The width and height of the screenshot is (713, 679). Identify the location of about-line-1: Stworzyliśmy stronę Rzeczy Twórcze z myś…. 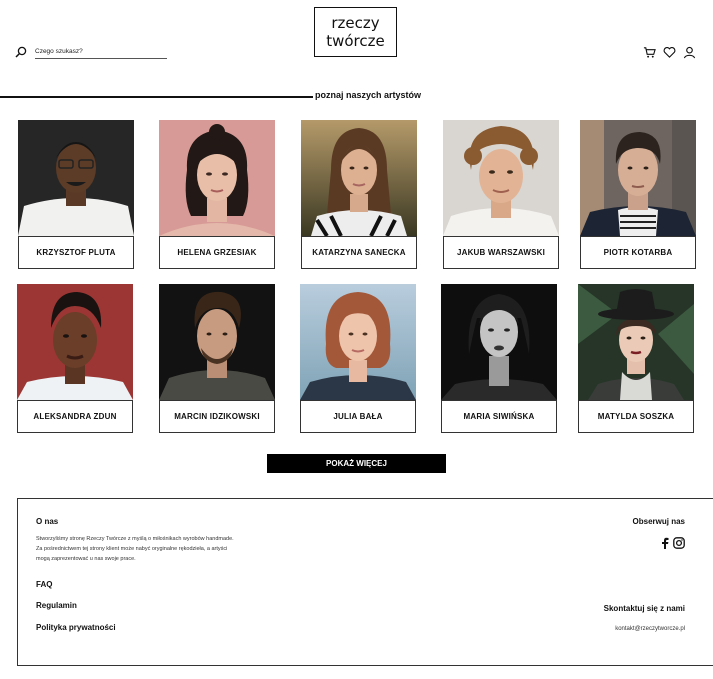
(135, 539).